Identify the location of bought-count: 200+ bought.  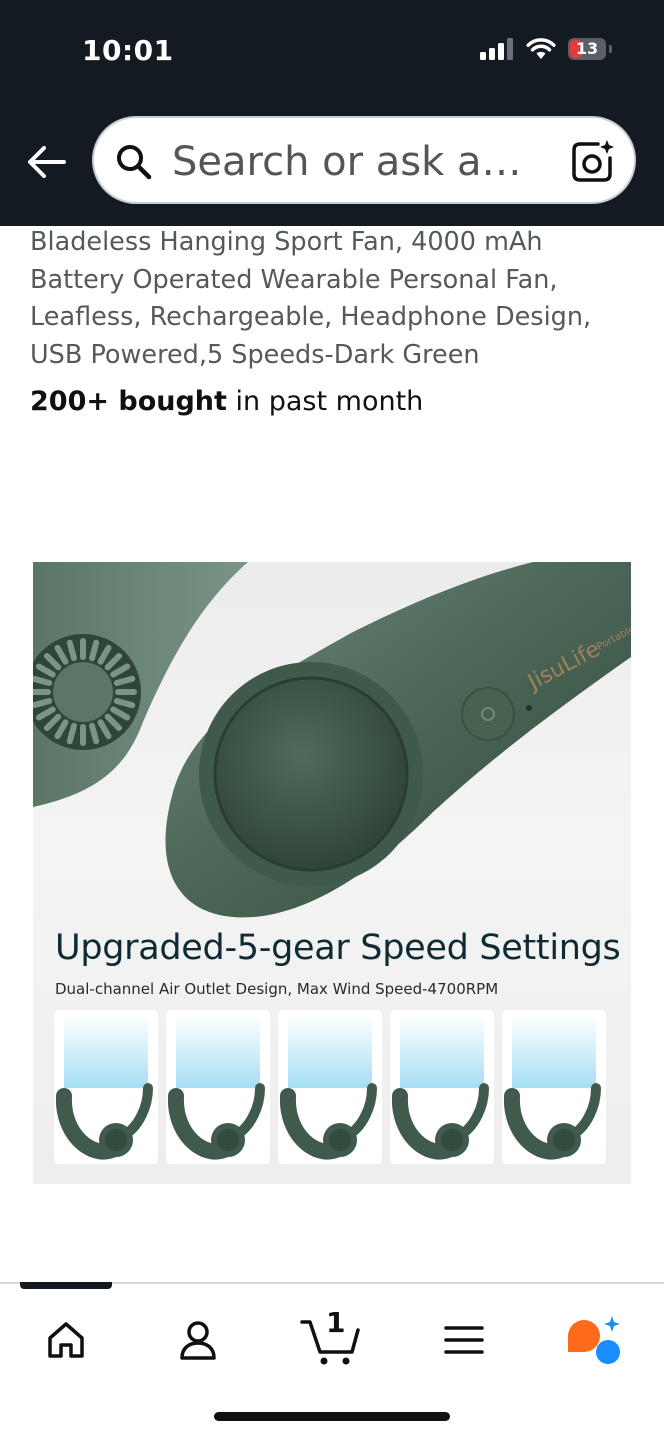
(128, 401).